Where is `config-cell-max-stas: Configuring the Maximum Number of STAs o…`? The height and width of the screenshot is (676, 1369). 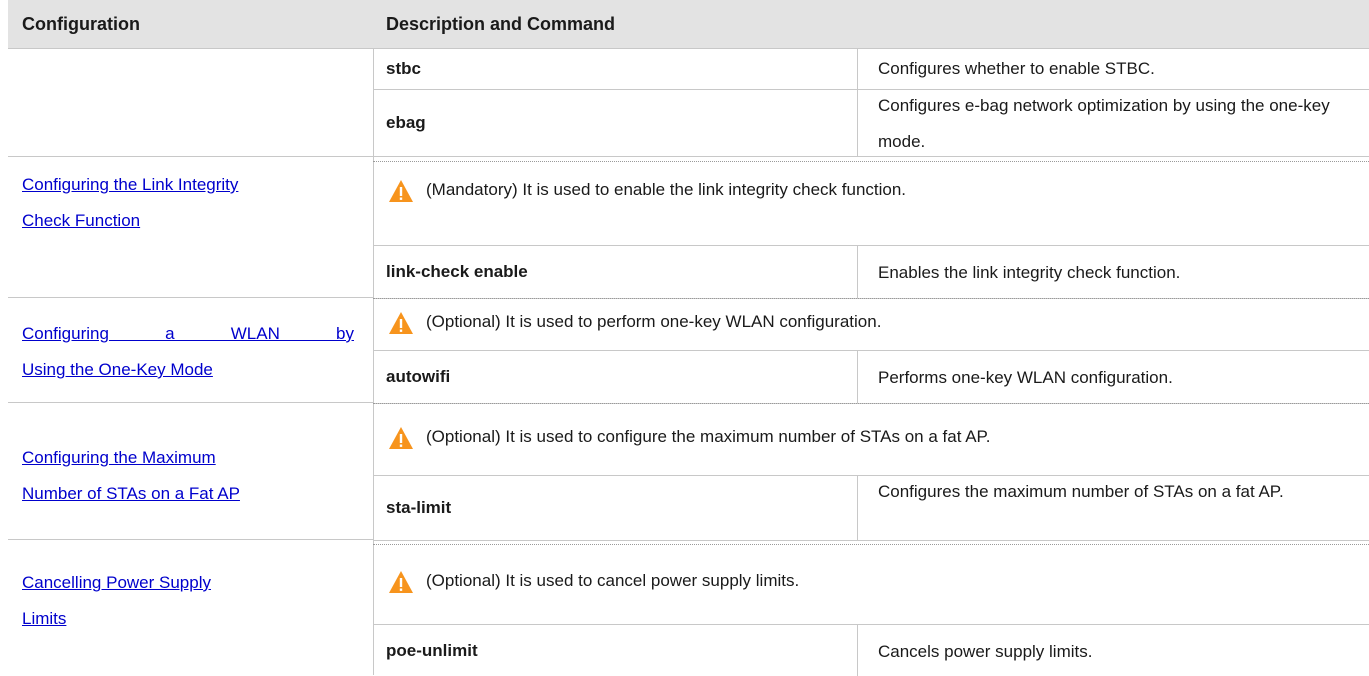 config-cell-max-stas: Configuring the Maximum Number of STAs o… is located at coordinates (190, 471).